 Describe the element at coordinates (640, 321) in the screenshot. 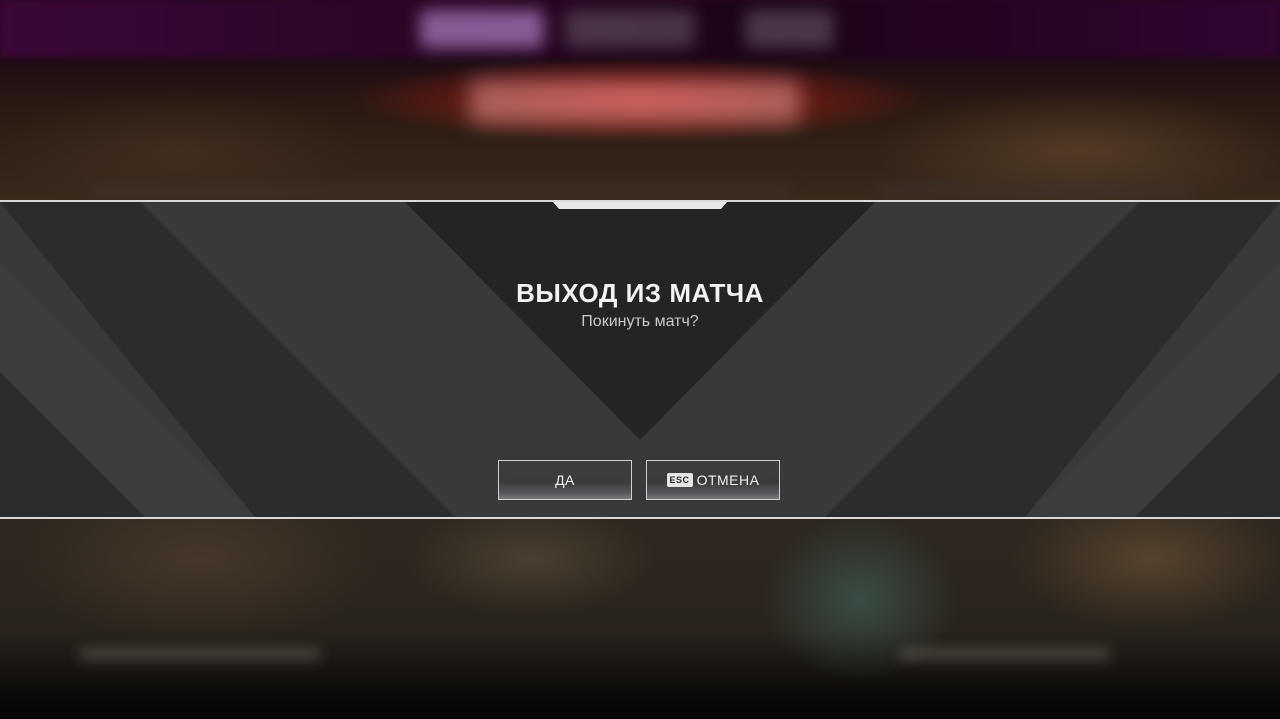

I see `dialog-subtitle: Покинуть матч?` at that location.